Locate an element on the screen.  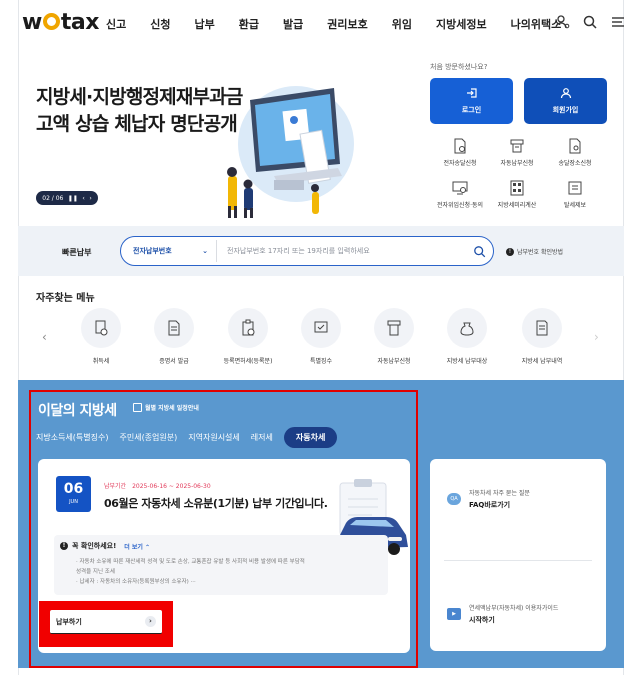
user-icon is located at coordinates (565, 93).